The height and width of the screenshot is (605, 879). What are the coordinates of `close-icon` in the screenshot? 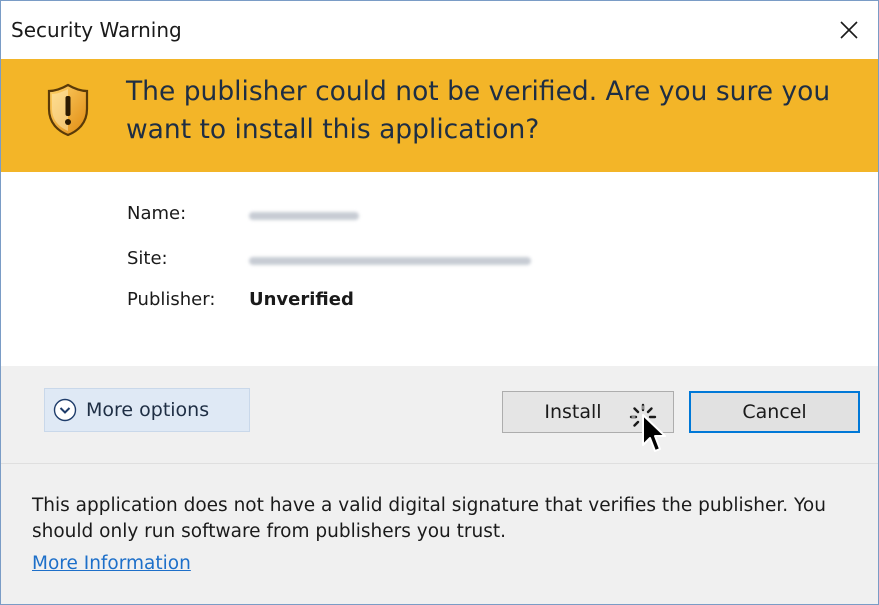 It's located at (849, 30).